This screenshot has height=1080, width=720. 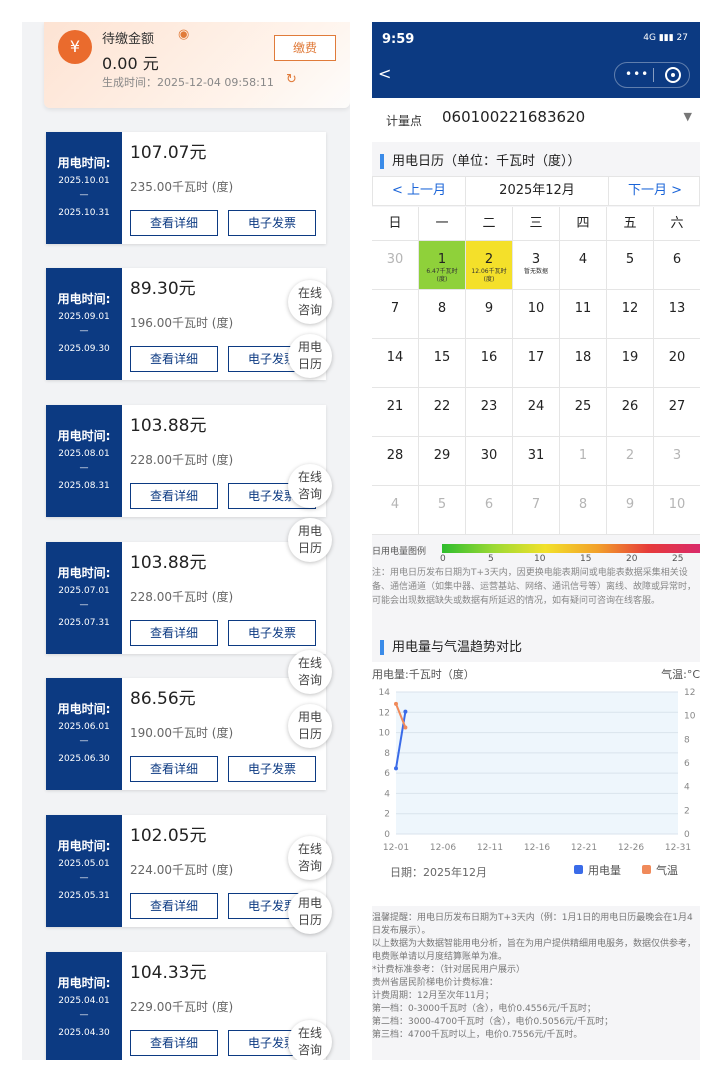 What do you see at coordinates (387, 835) in the screenshot?
I see `y-left-tick: 0` at bounding box center [387, 835].